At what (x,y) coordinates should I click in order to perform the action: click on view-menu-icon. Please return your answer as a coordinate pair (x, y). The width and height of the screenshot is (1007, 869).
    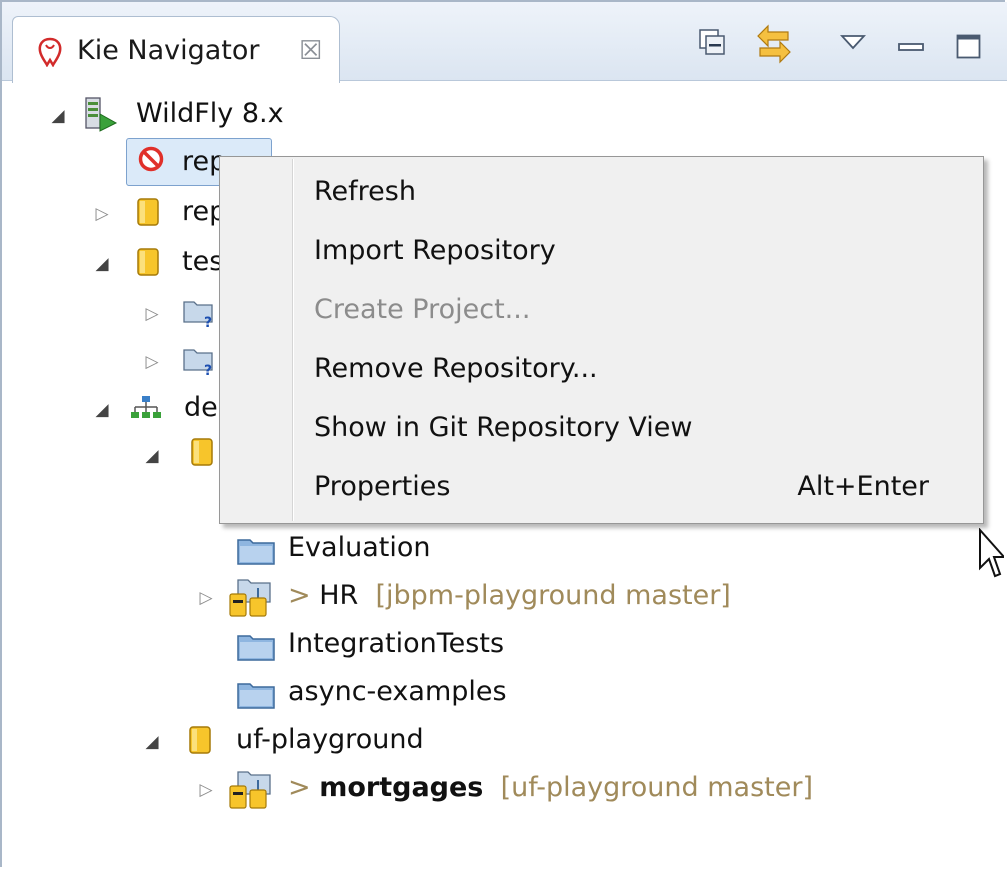
    Looking at the image, I should click on (853, 44).